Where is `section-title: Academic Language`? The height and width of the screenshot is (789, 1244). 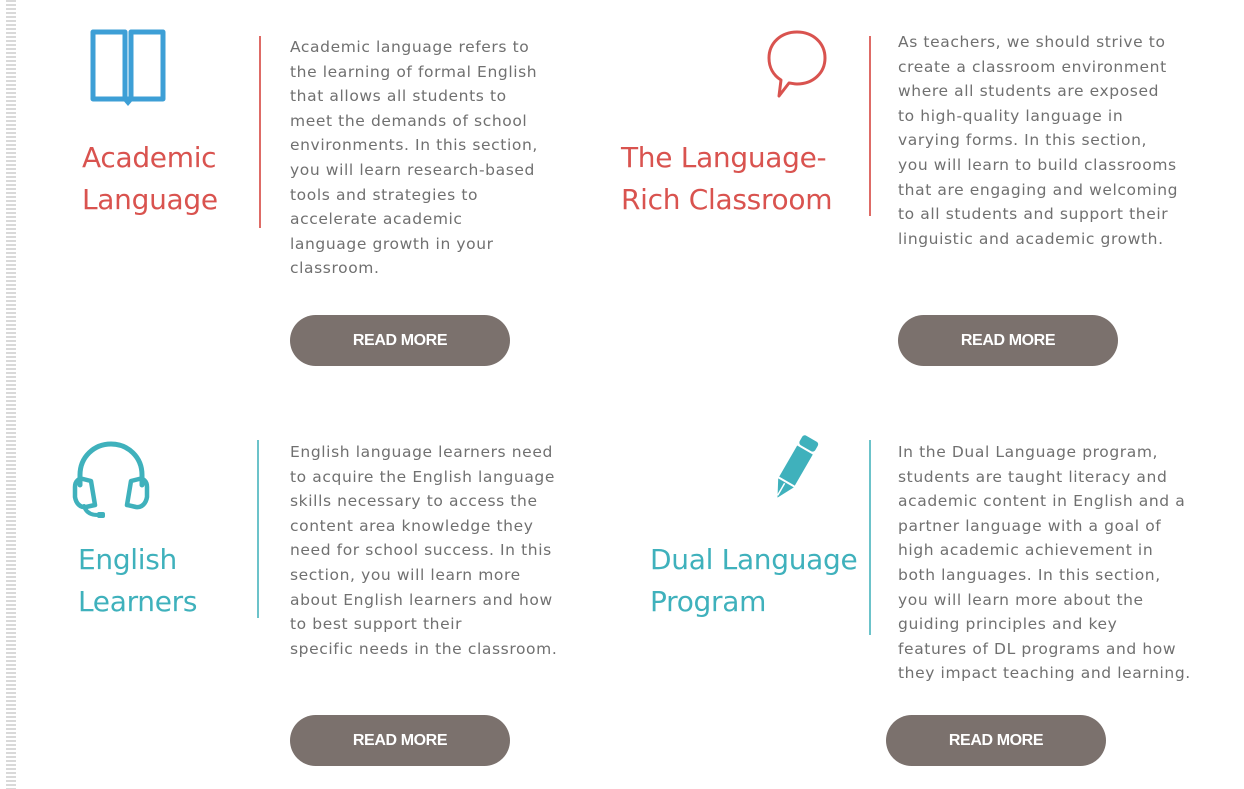
section-title: Academic Language is located at coordinates (150, 179).